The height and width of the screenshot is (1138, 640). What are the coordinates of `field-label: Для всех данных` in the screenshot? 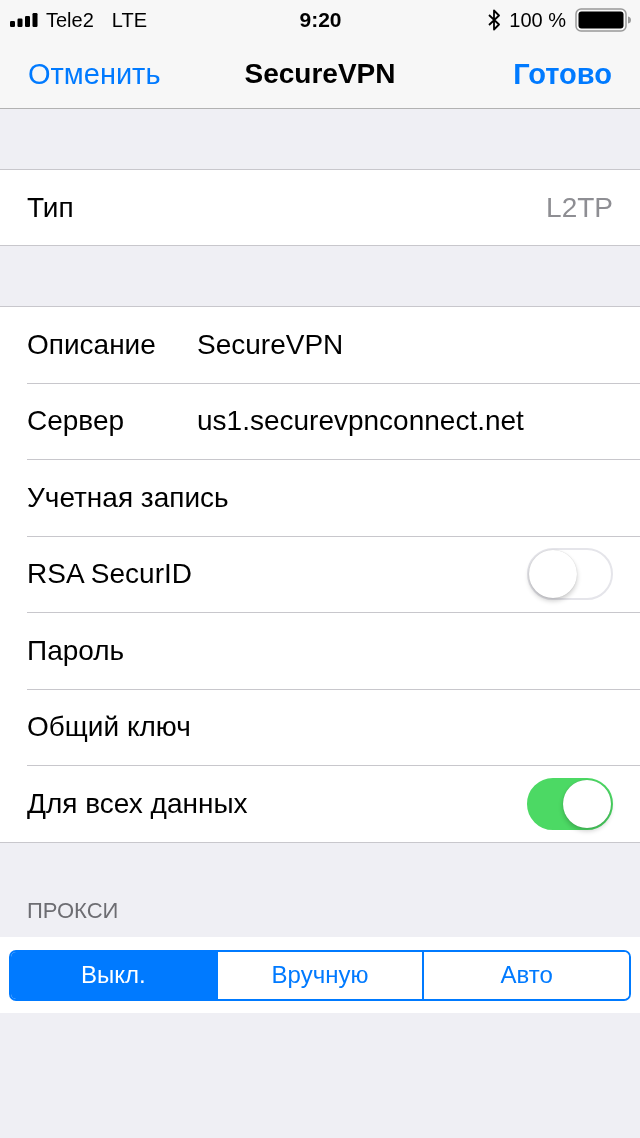 It's located at (137, 803).